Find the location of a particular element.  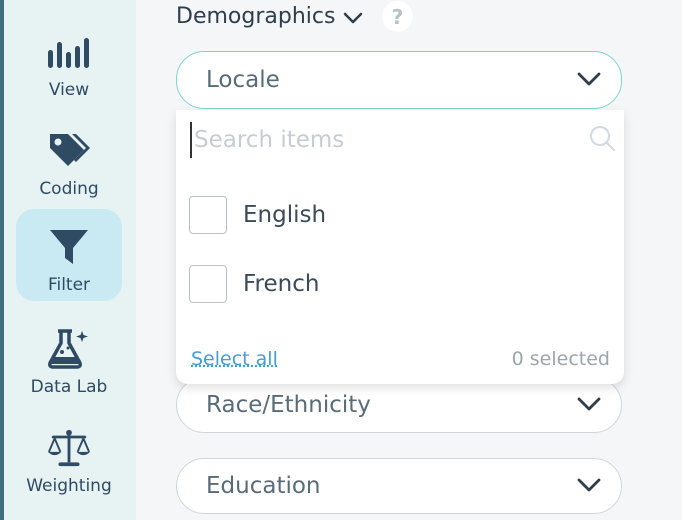

sidebar-item-filter: Filter is located at coordinates (69, 255).